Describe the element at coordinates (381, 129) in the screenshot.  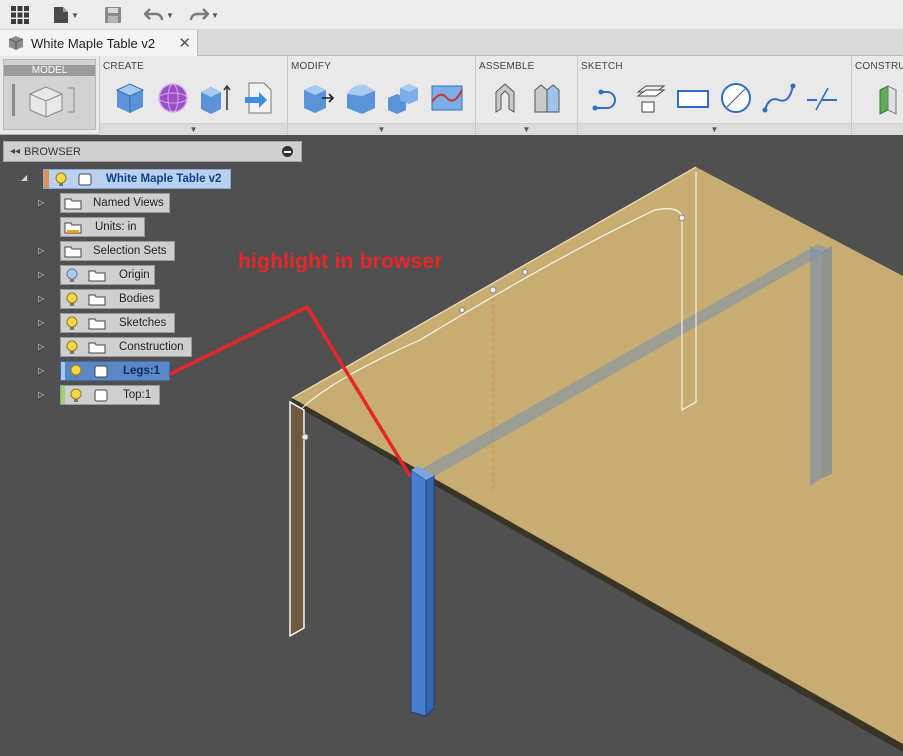
I see `modify-dropdown: ▼` at that location.